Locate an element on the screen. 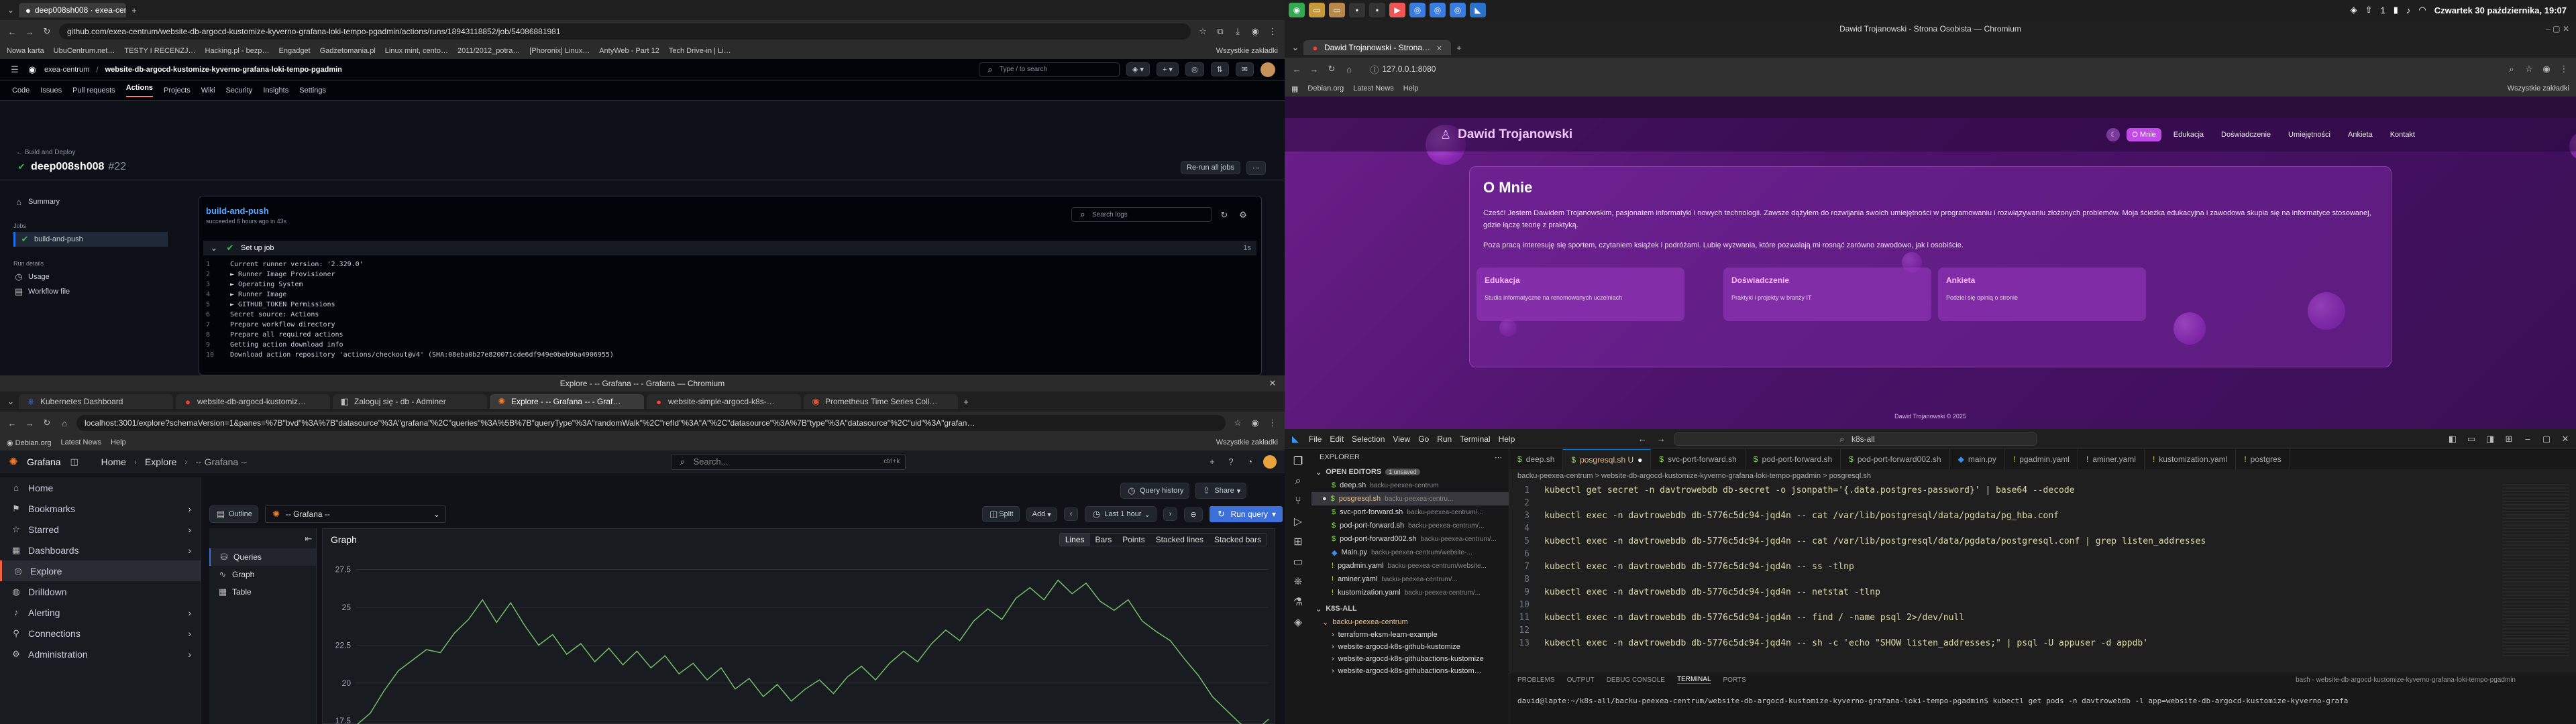 This screenshot has width=2576, height=724. explorer-icon: ❐ is located at coordinates (1298, 462).